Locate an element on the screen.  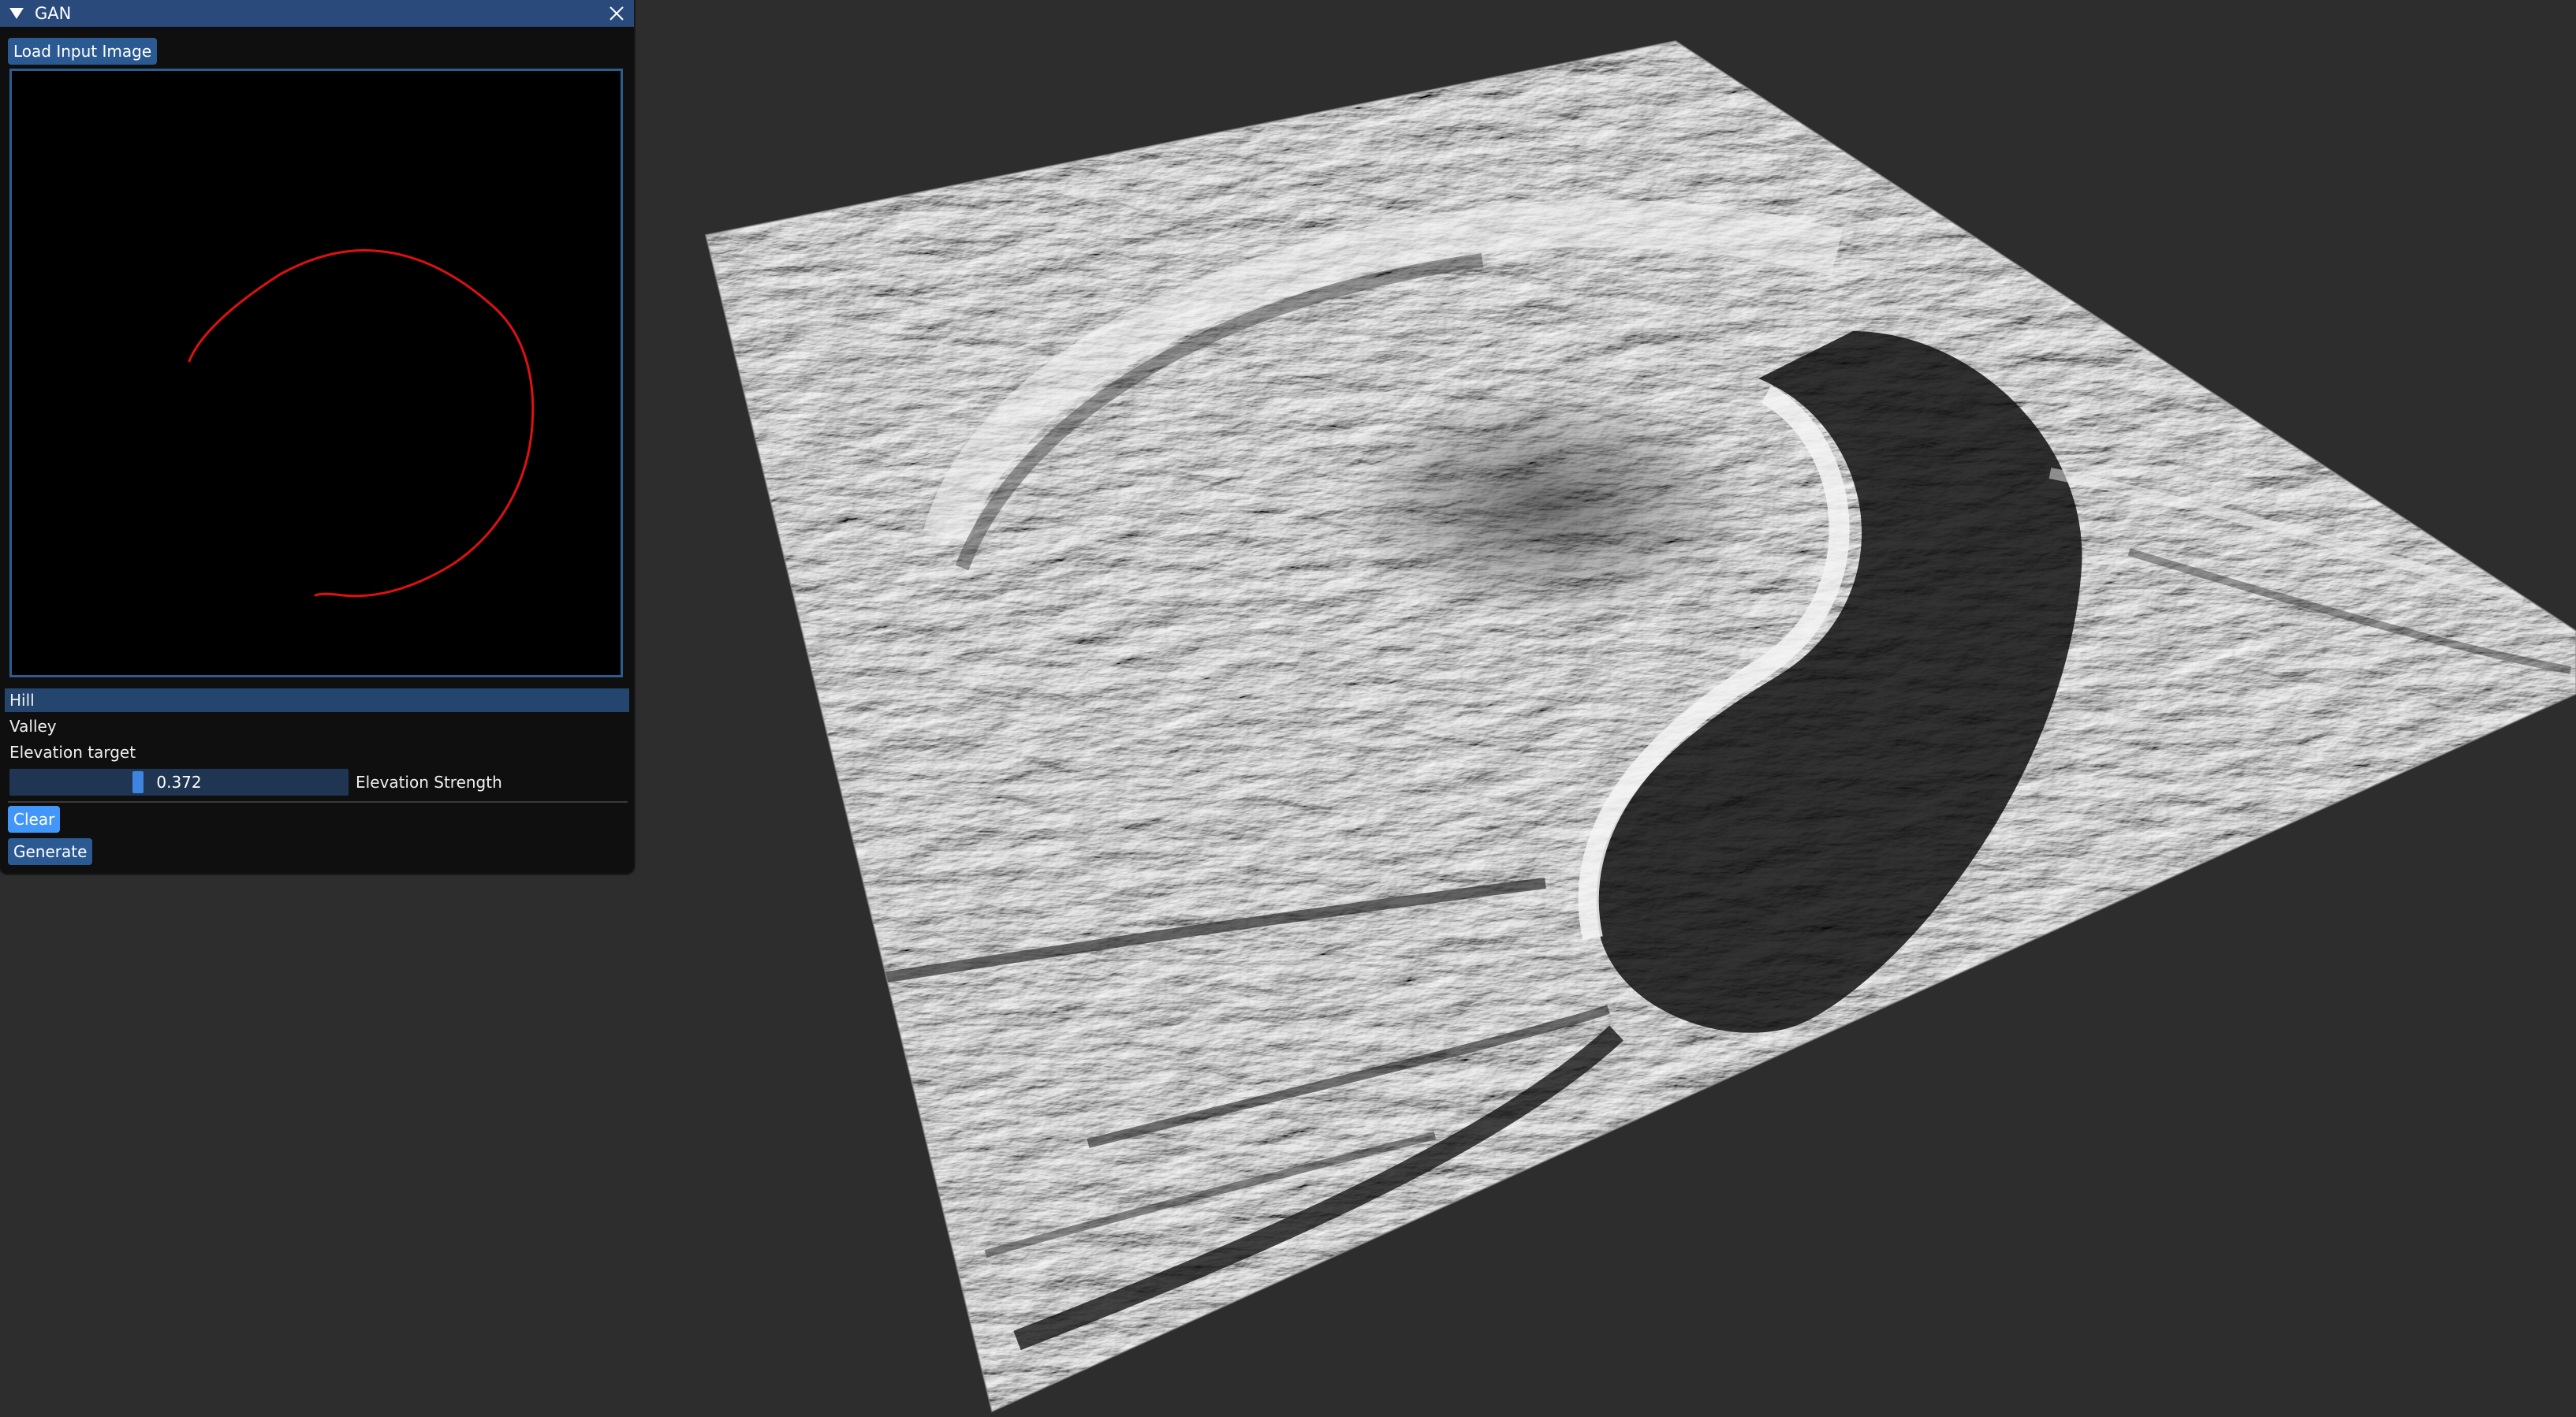
slider-value: 0.372 is located at coordinates (179, 782).